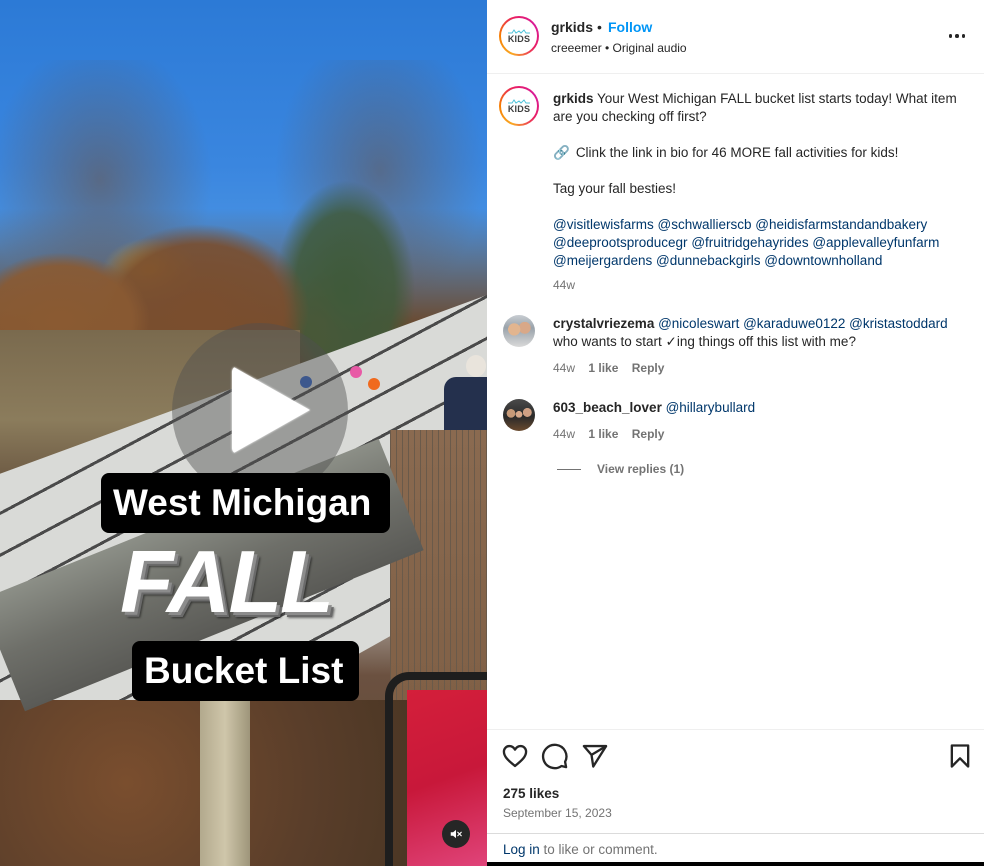  Describe the element at coordinates (735, 864) in the screenshot. I see `bottom-edge` at that location.